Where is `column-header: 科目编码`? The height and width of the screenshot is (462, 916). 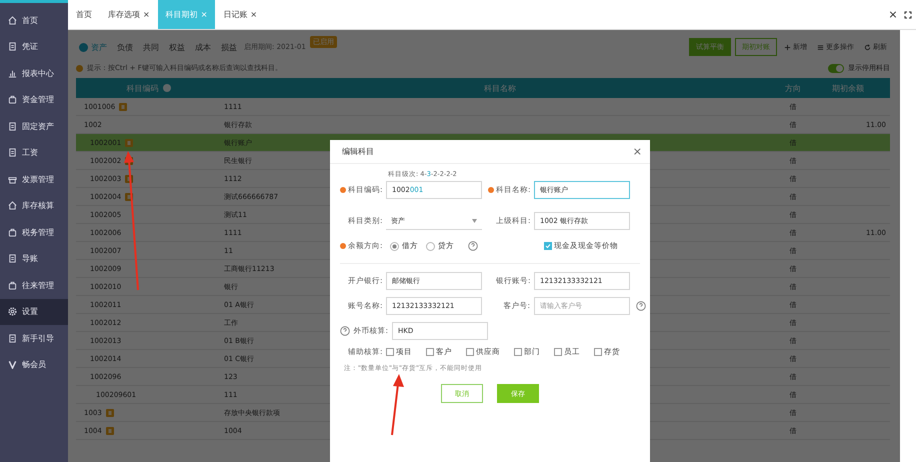 column-header: 科目编码 is located at coordinates (142, 88).